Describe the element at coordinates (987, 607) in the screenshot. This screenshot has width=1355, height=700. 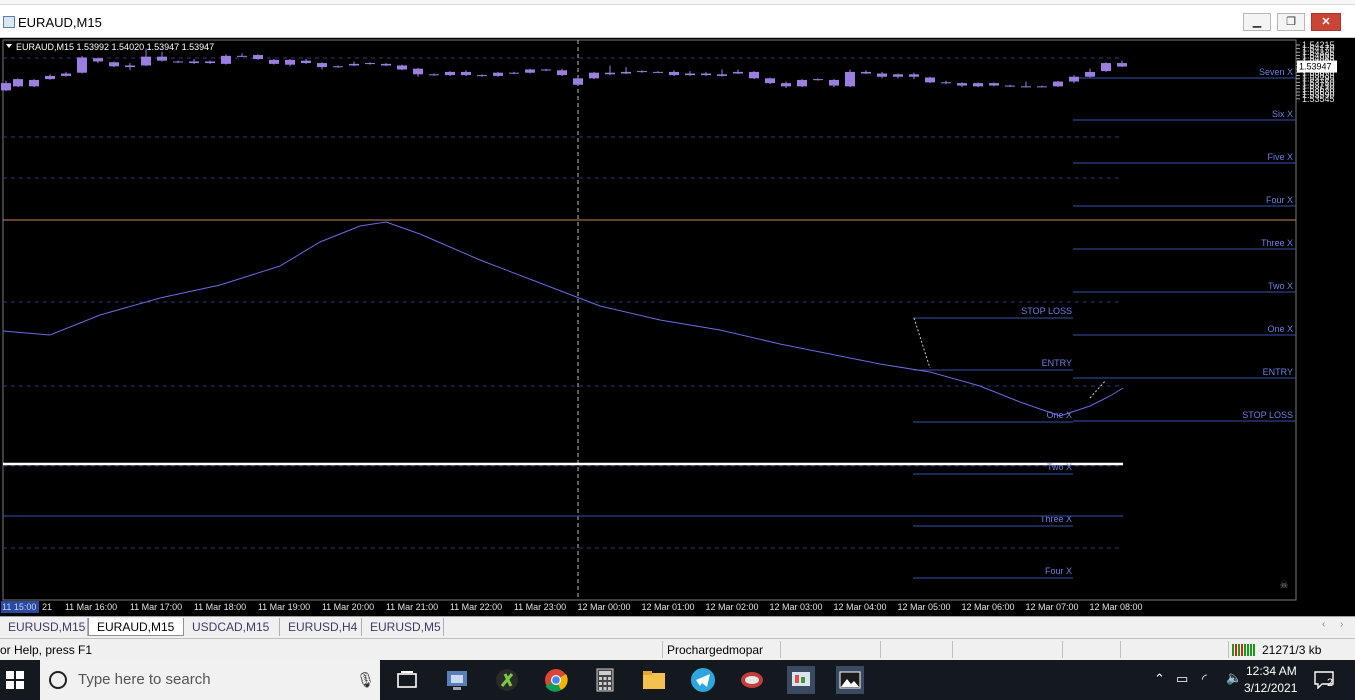
I see `time-tick-label: 12 Mar 06:00` at that location.